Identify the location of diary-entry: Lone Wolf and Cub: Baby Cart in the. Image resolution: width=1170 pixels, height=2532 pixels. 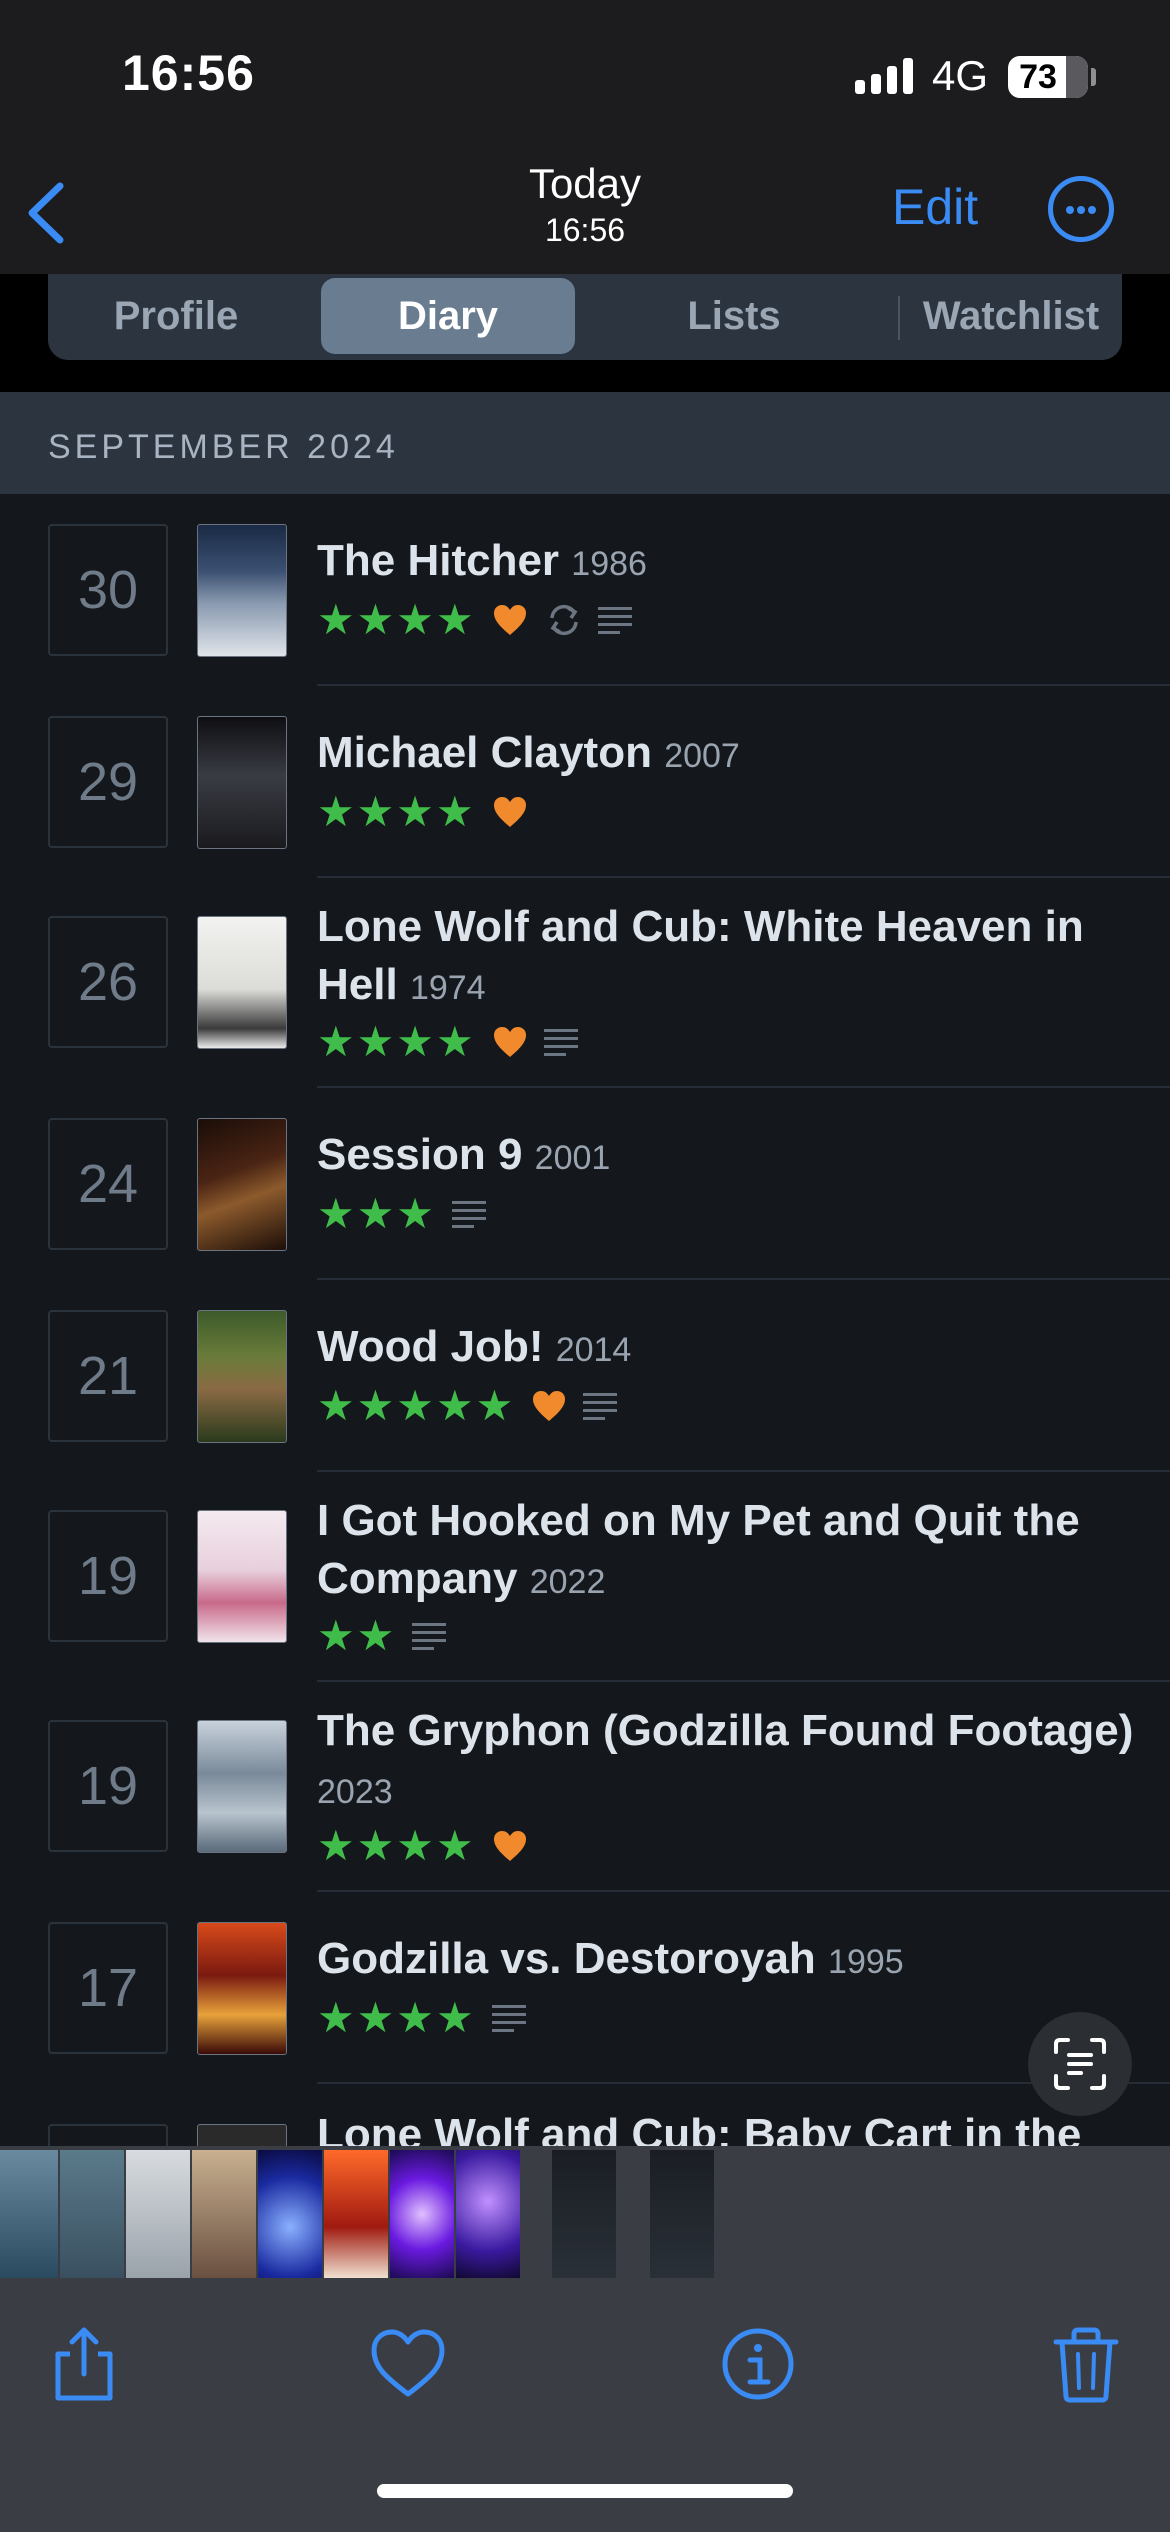
(585, 2115).